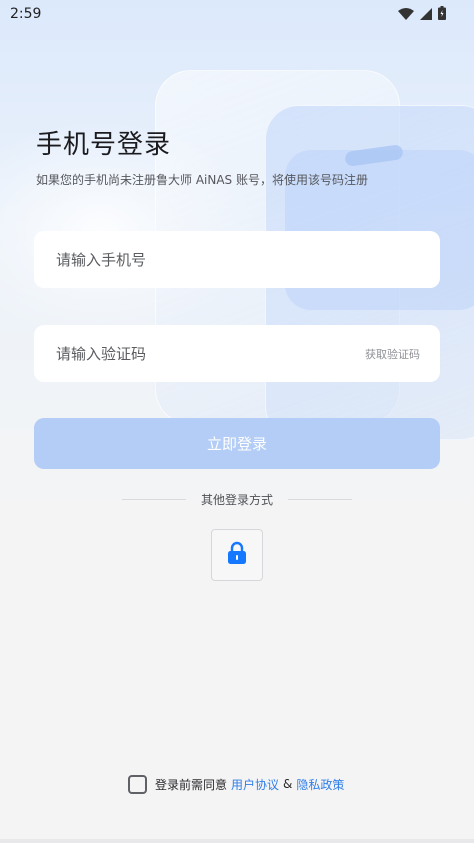 This screenshot has height=843, width=474. I want to click on agreement-checkbox, so click(137, 784).